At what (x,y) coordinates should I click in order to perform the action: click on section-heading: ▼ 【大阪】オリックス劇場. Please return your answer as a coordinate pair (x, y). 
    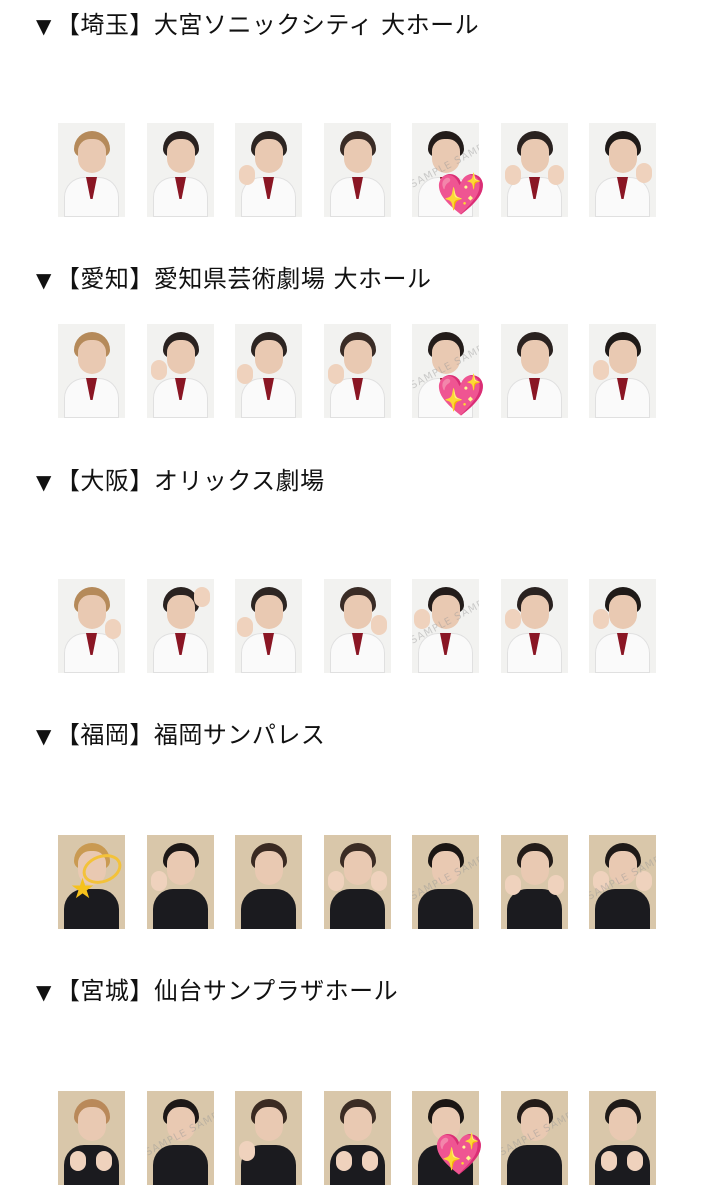
    Looking at the image, I should click on (180, 481).